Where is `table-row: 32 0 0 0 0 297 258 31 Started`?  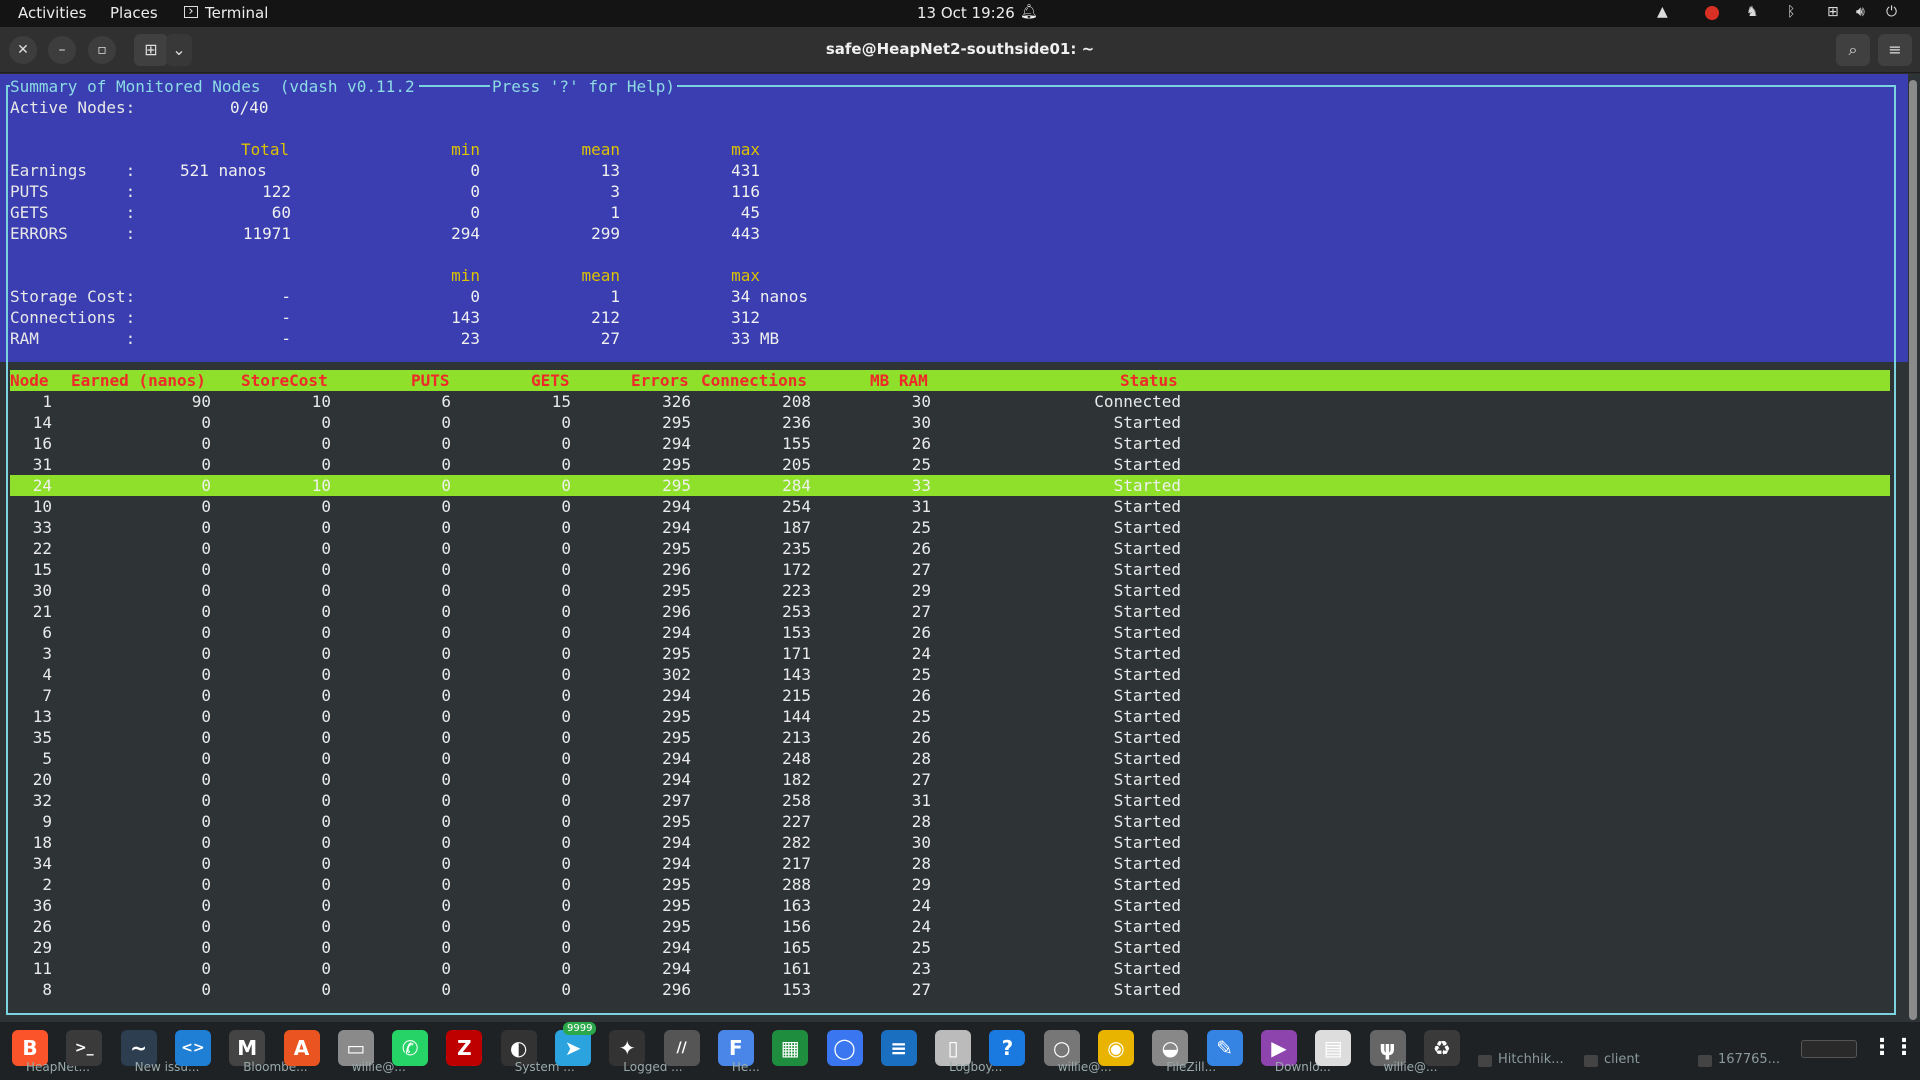
table-row: 32 0 0 0 0 297 258 31 Started is located at coordinates (950, 800).